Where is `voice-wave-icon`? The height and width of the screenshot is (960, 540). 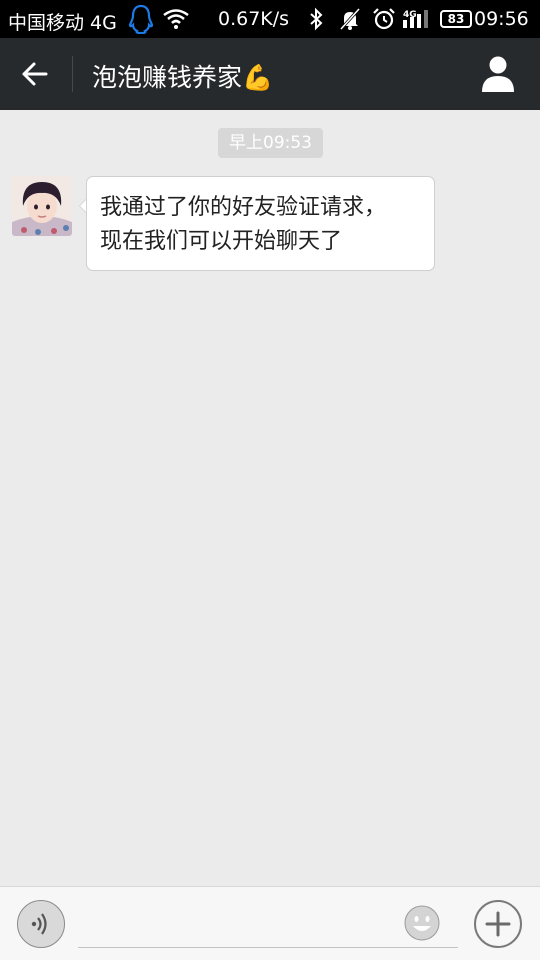
voice-wave-icon is located at coordinates (39, 924).